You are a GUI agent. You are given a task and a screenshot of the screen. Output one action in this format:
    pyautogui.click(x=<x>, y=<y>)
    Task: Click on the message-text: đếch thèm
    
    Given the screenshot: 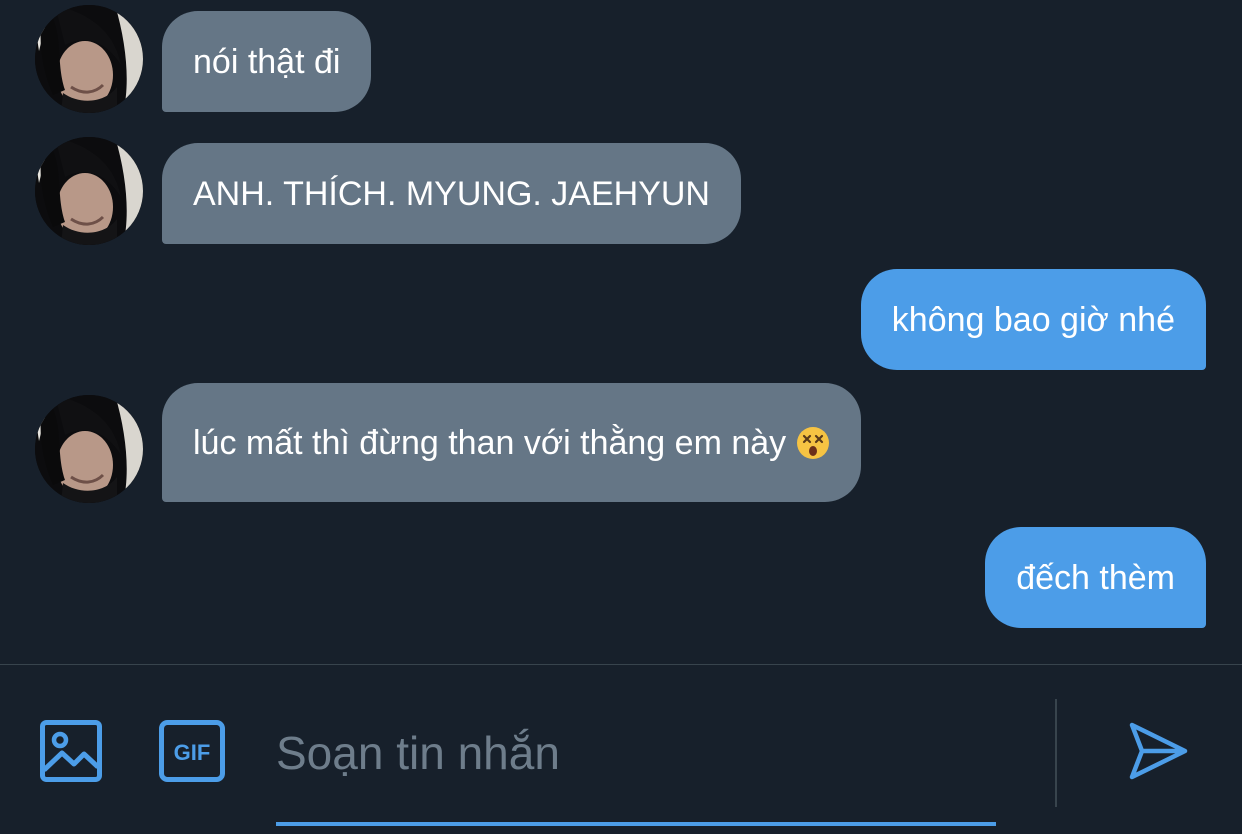 What is the action you would take?
    pyautogui.click(x=1095, y=577)
    